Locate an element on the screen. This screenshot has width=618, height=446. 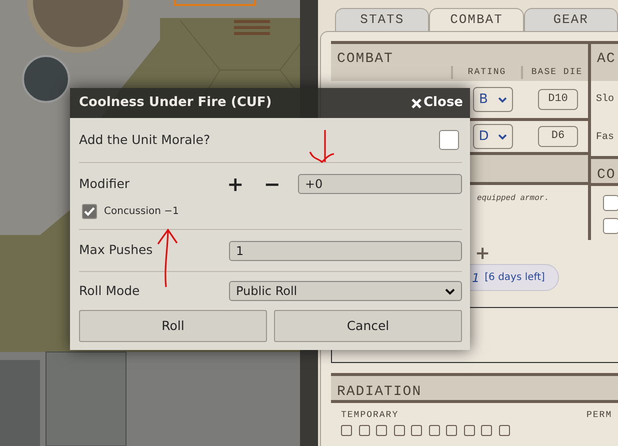
row-label: Slo is located at coordinates (604, 99).